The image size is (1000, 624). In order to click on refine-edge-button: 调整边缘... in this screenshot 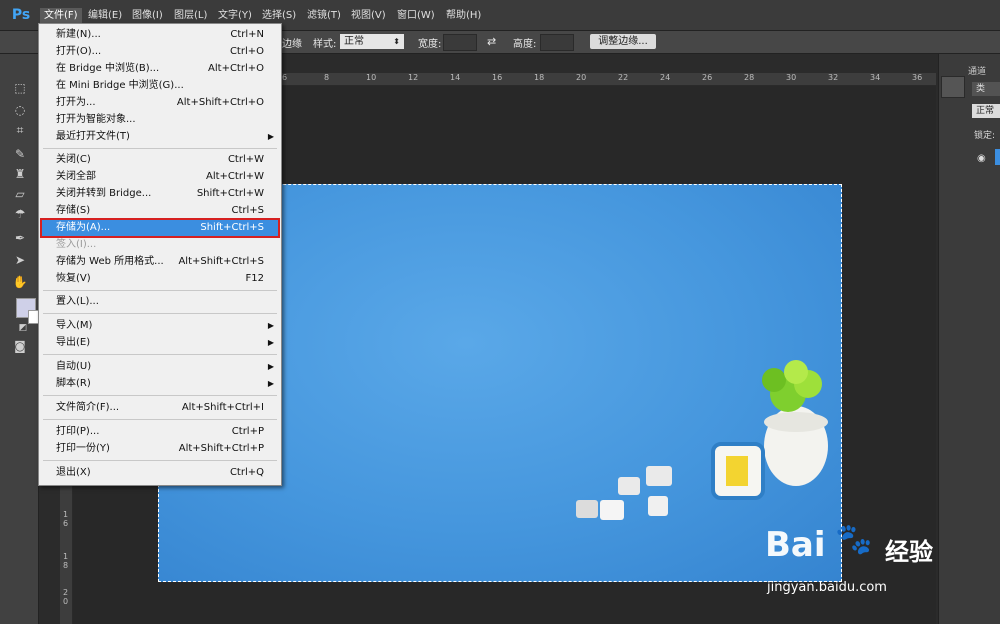, I will do `click(623, 41)`.